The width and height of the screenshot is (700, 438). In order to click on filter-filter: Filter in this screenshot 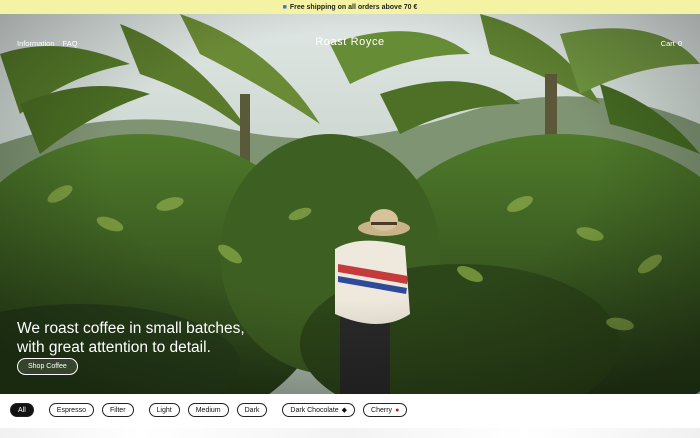, I will do `click(117, 410)`.